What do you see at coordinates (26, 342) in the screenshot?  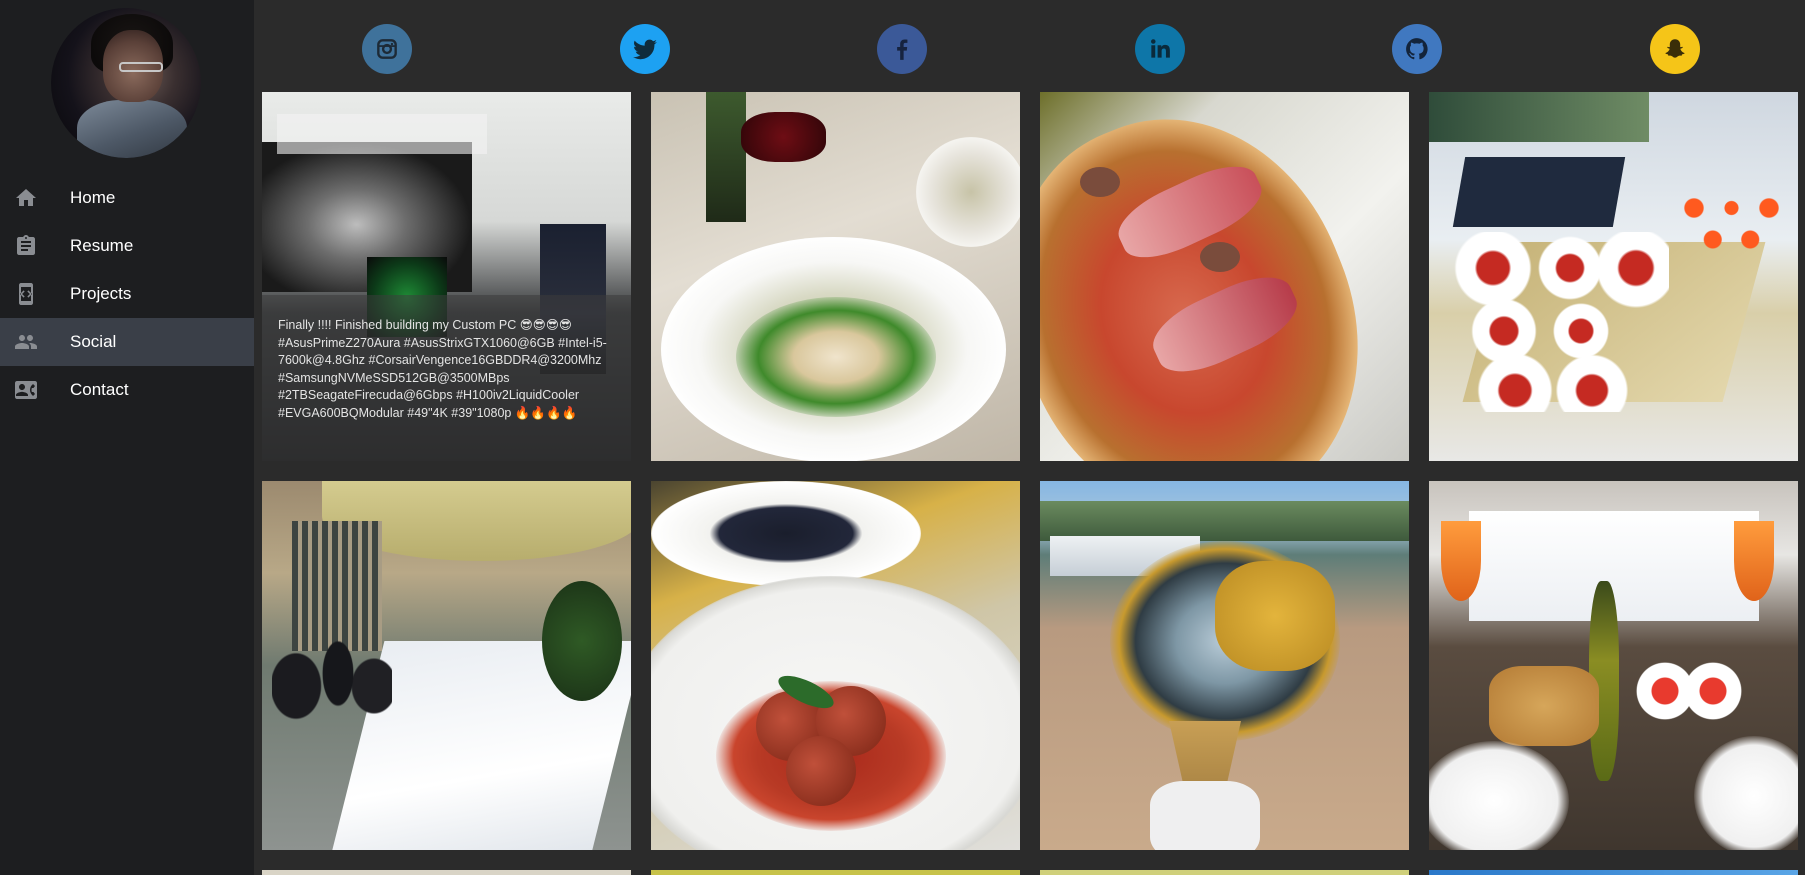 I see `people-icon` at bounding box center [26, 342].